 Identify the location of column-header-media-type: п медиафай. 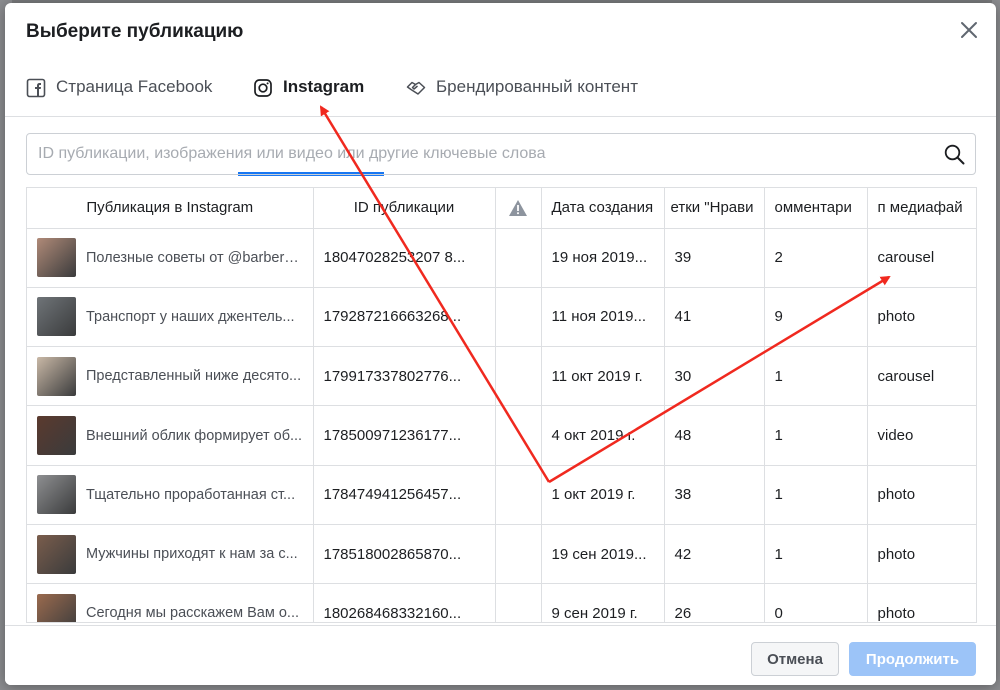
(921, 208).